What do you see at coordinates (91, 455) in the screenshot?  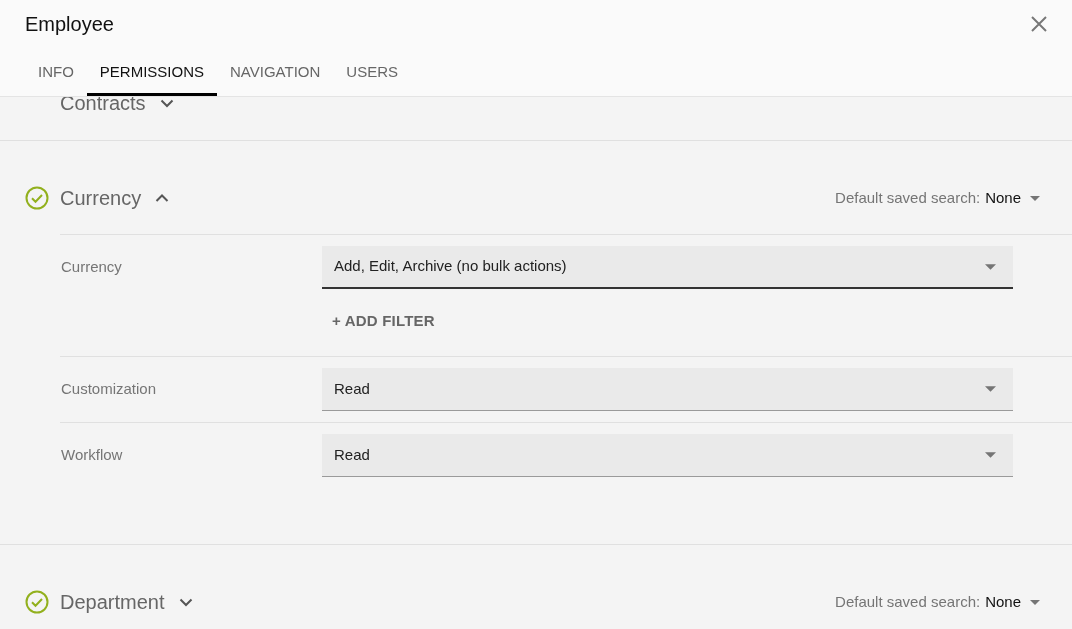 I see `permission-label: Workflow` at bounding box center [91, 455].